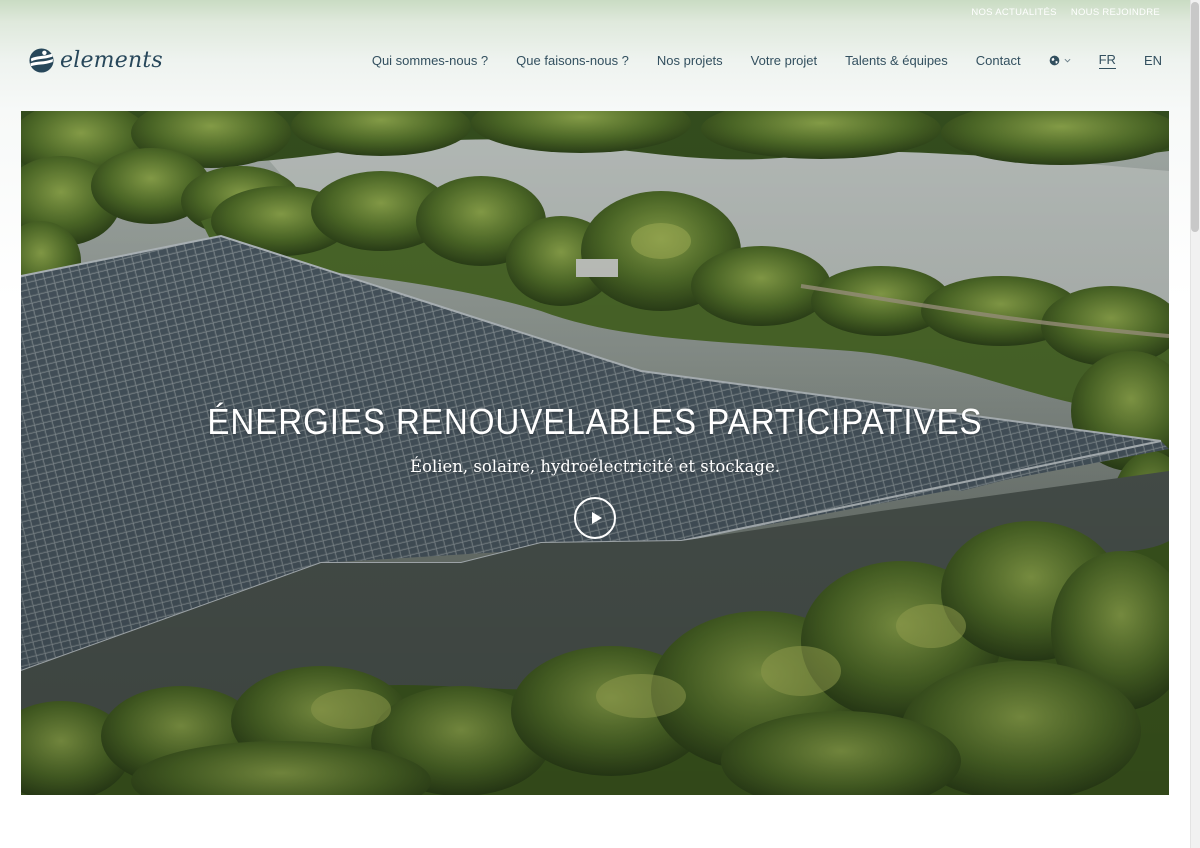 This screenshot has height=848, width=1200. I want to click on play-video-button, so click(595, 518).